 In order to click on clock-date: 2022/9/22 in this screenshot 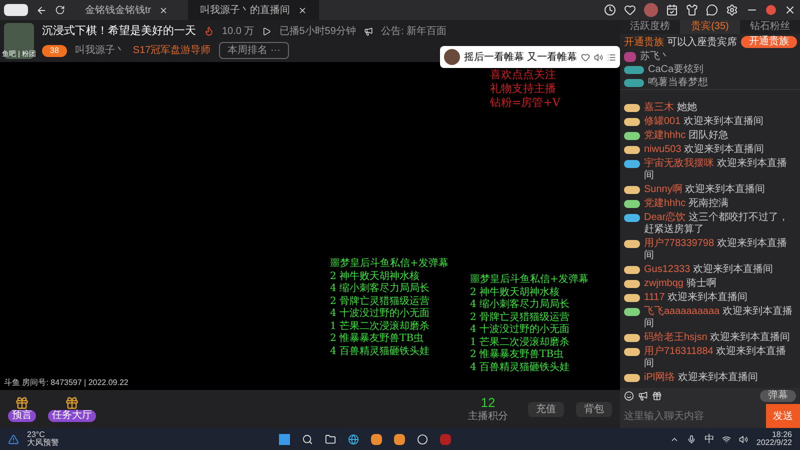, I will do `click(774, 443)`.